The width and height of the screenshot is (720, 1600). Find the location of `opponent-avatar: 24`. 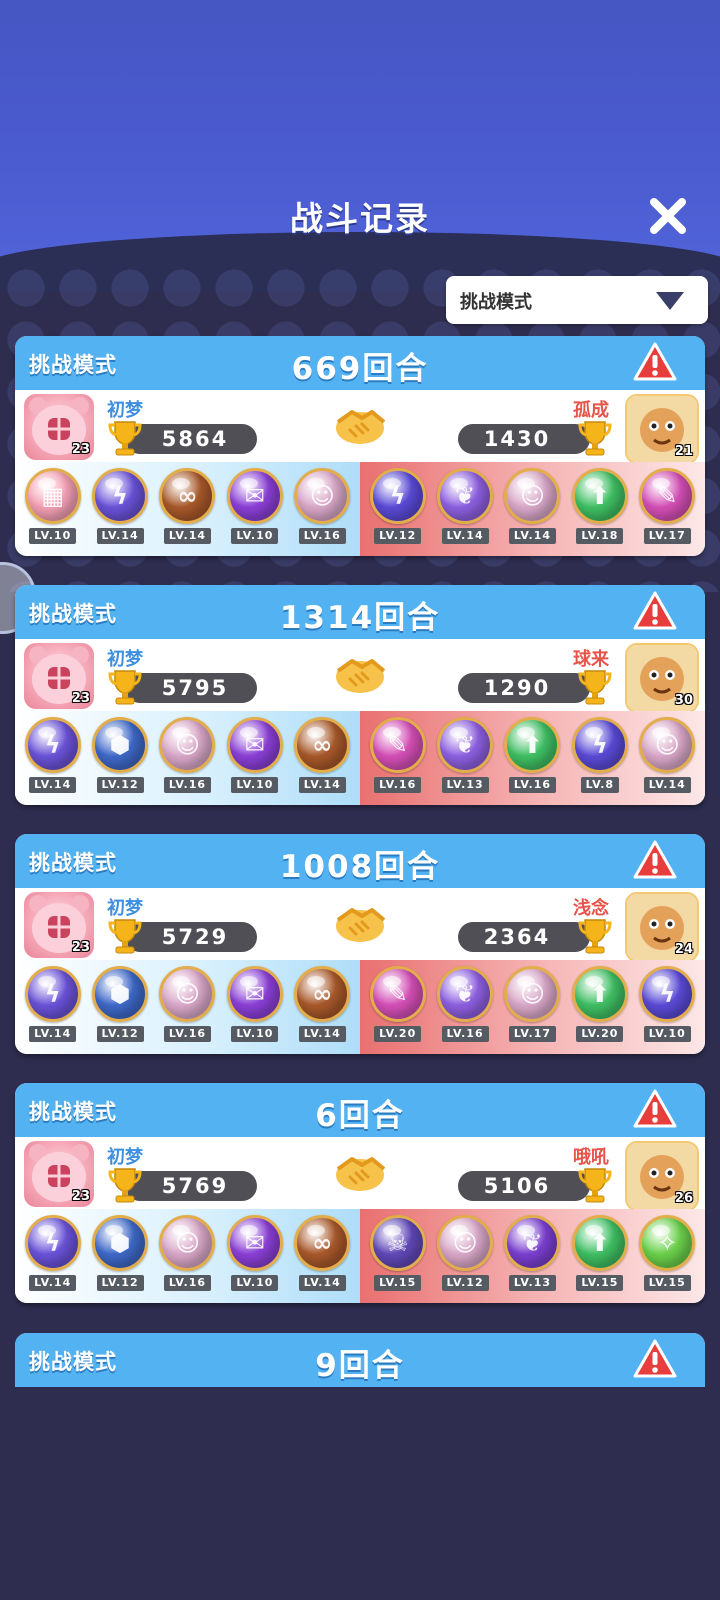

opponent-avatar: 24 is located at coordinates (662, 927).